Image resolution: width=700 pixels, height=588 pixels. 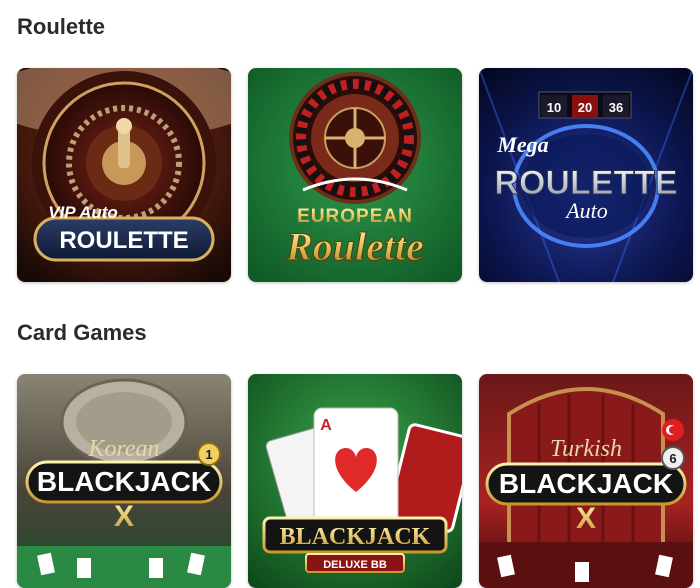 What do you see at coordinates (354, 246) in the screenshot?
I see `game-title-main: Roulette` at bounding box center [354, 246].